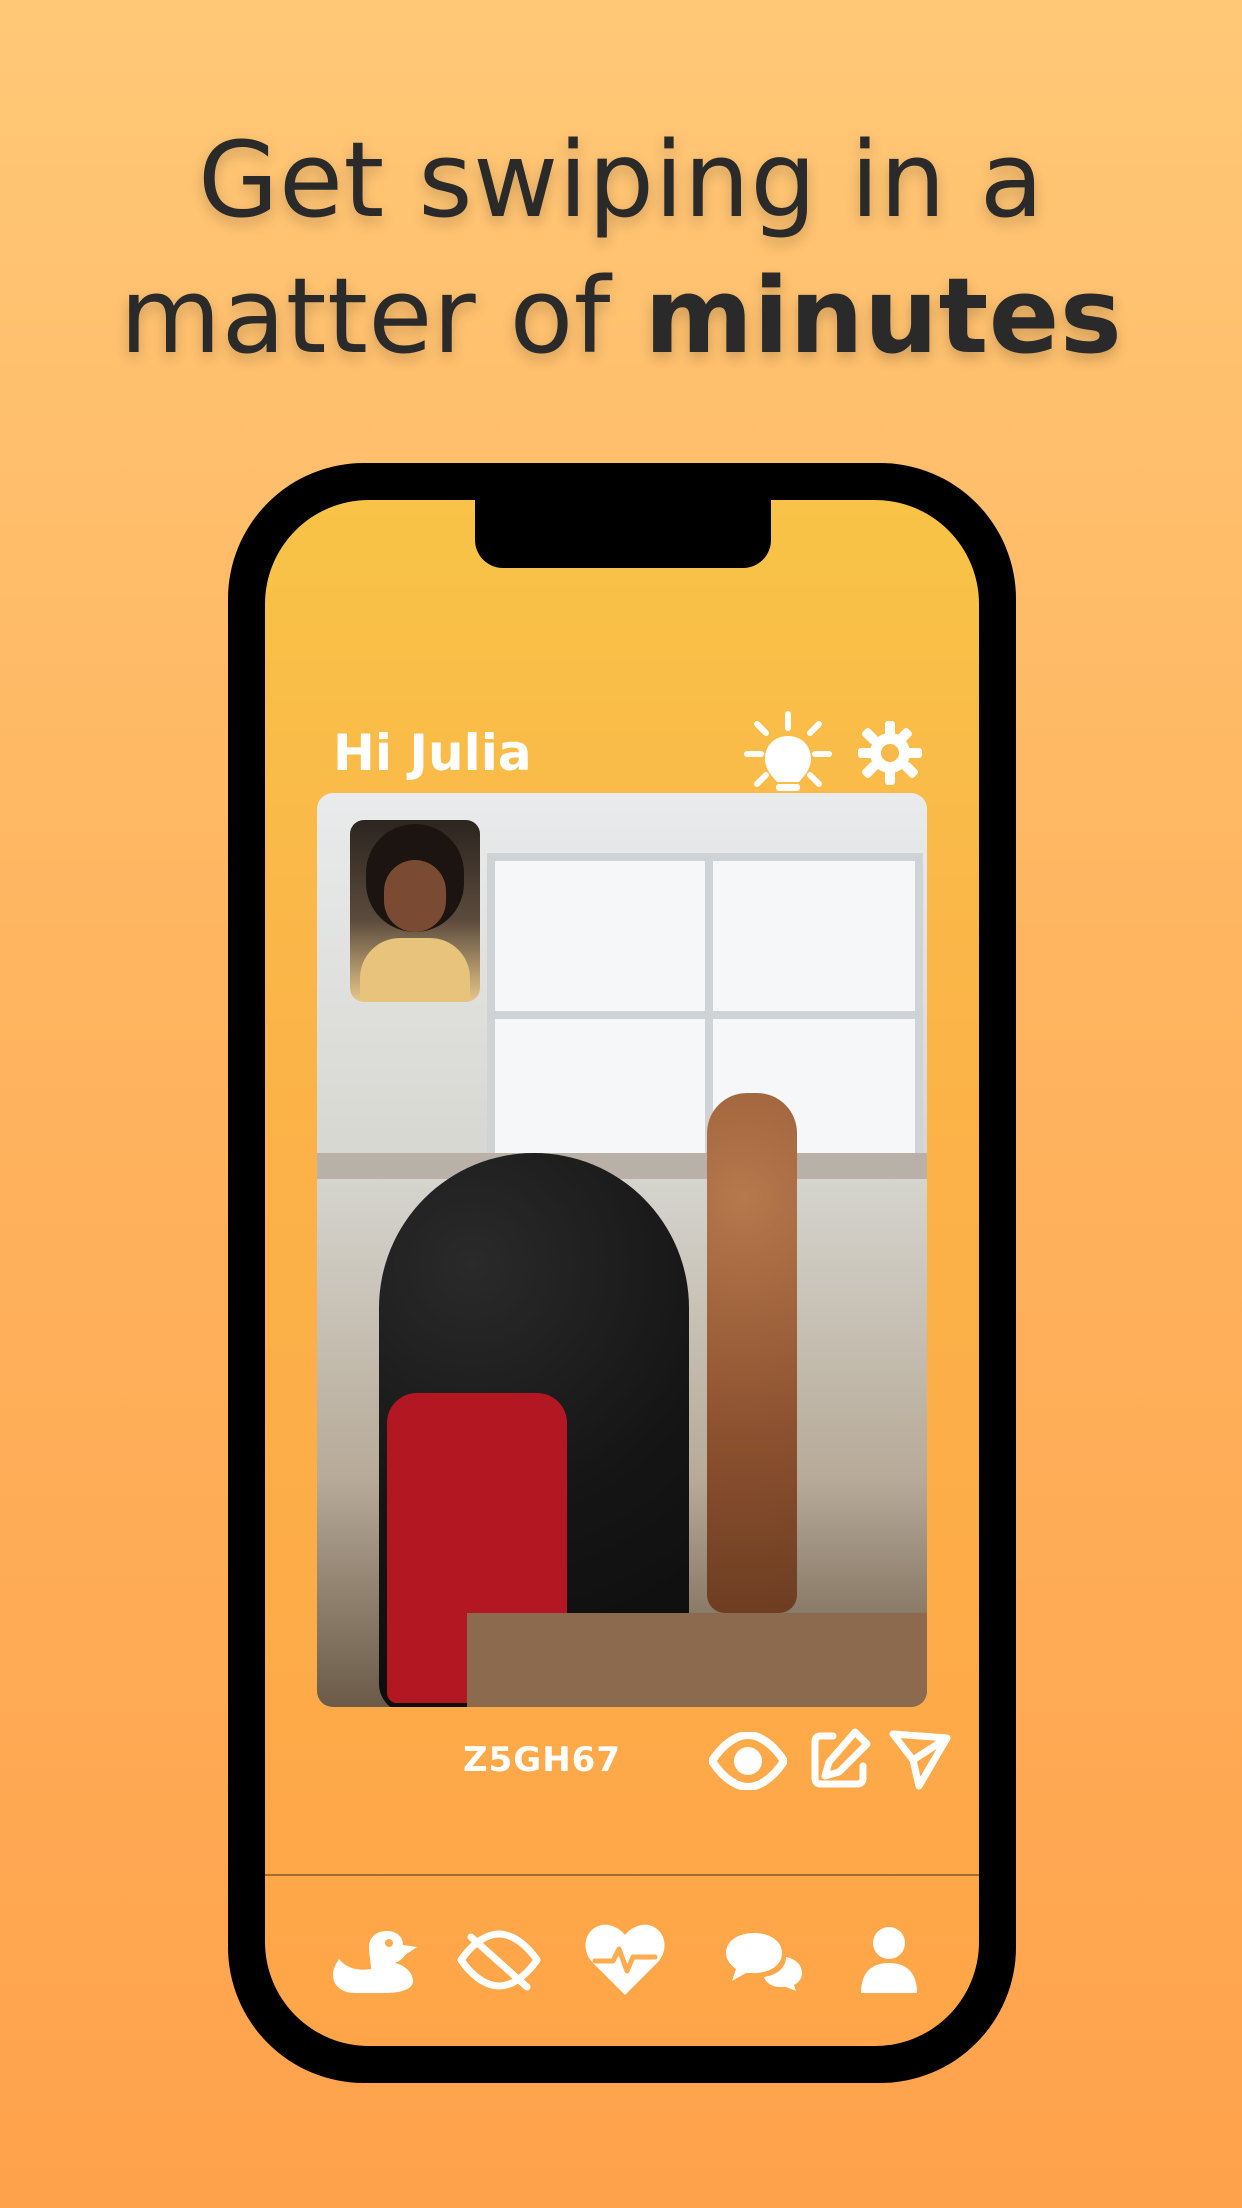 The height and width of the screenshot is (2208, 1242). What do you see at coordinates (415, 896) in the screenshot?
I see `thumbnail-face` at bounding box center [415, 896].